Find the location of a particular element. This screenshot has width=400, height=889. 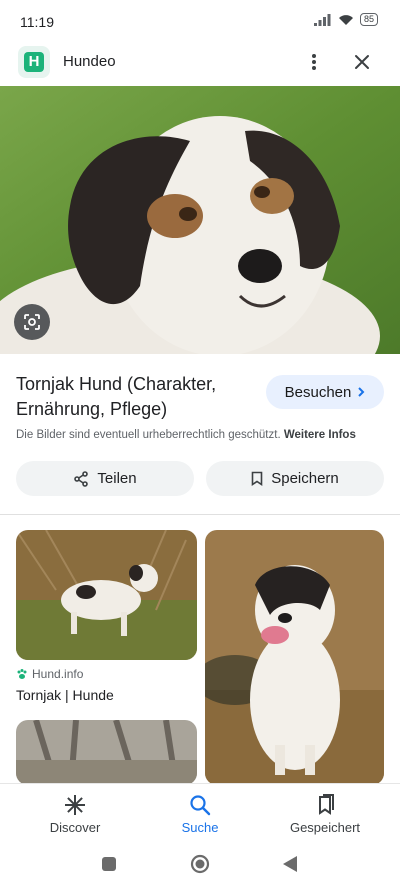

status-icons: 85 is located at coordinates (345, 19).